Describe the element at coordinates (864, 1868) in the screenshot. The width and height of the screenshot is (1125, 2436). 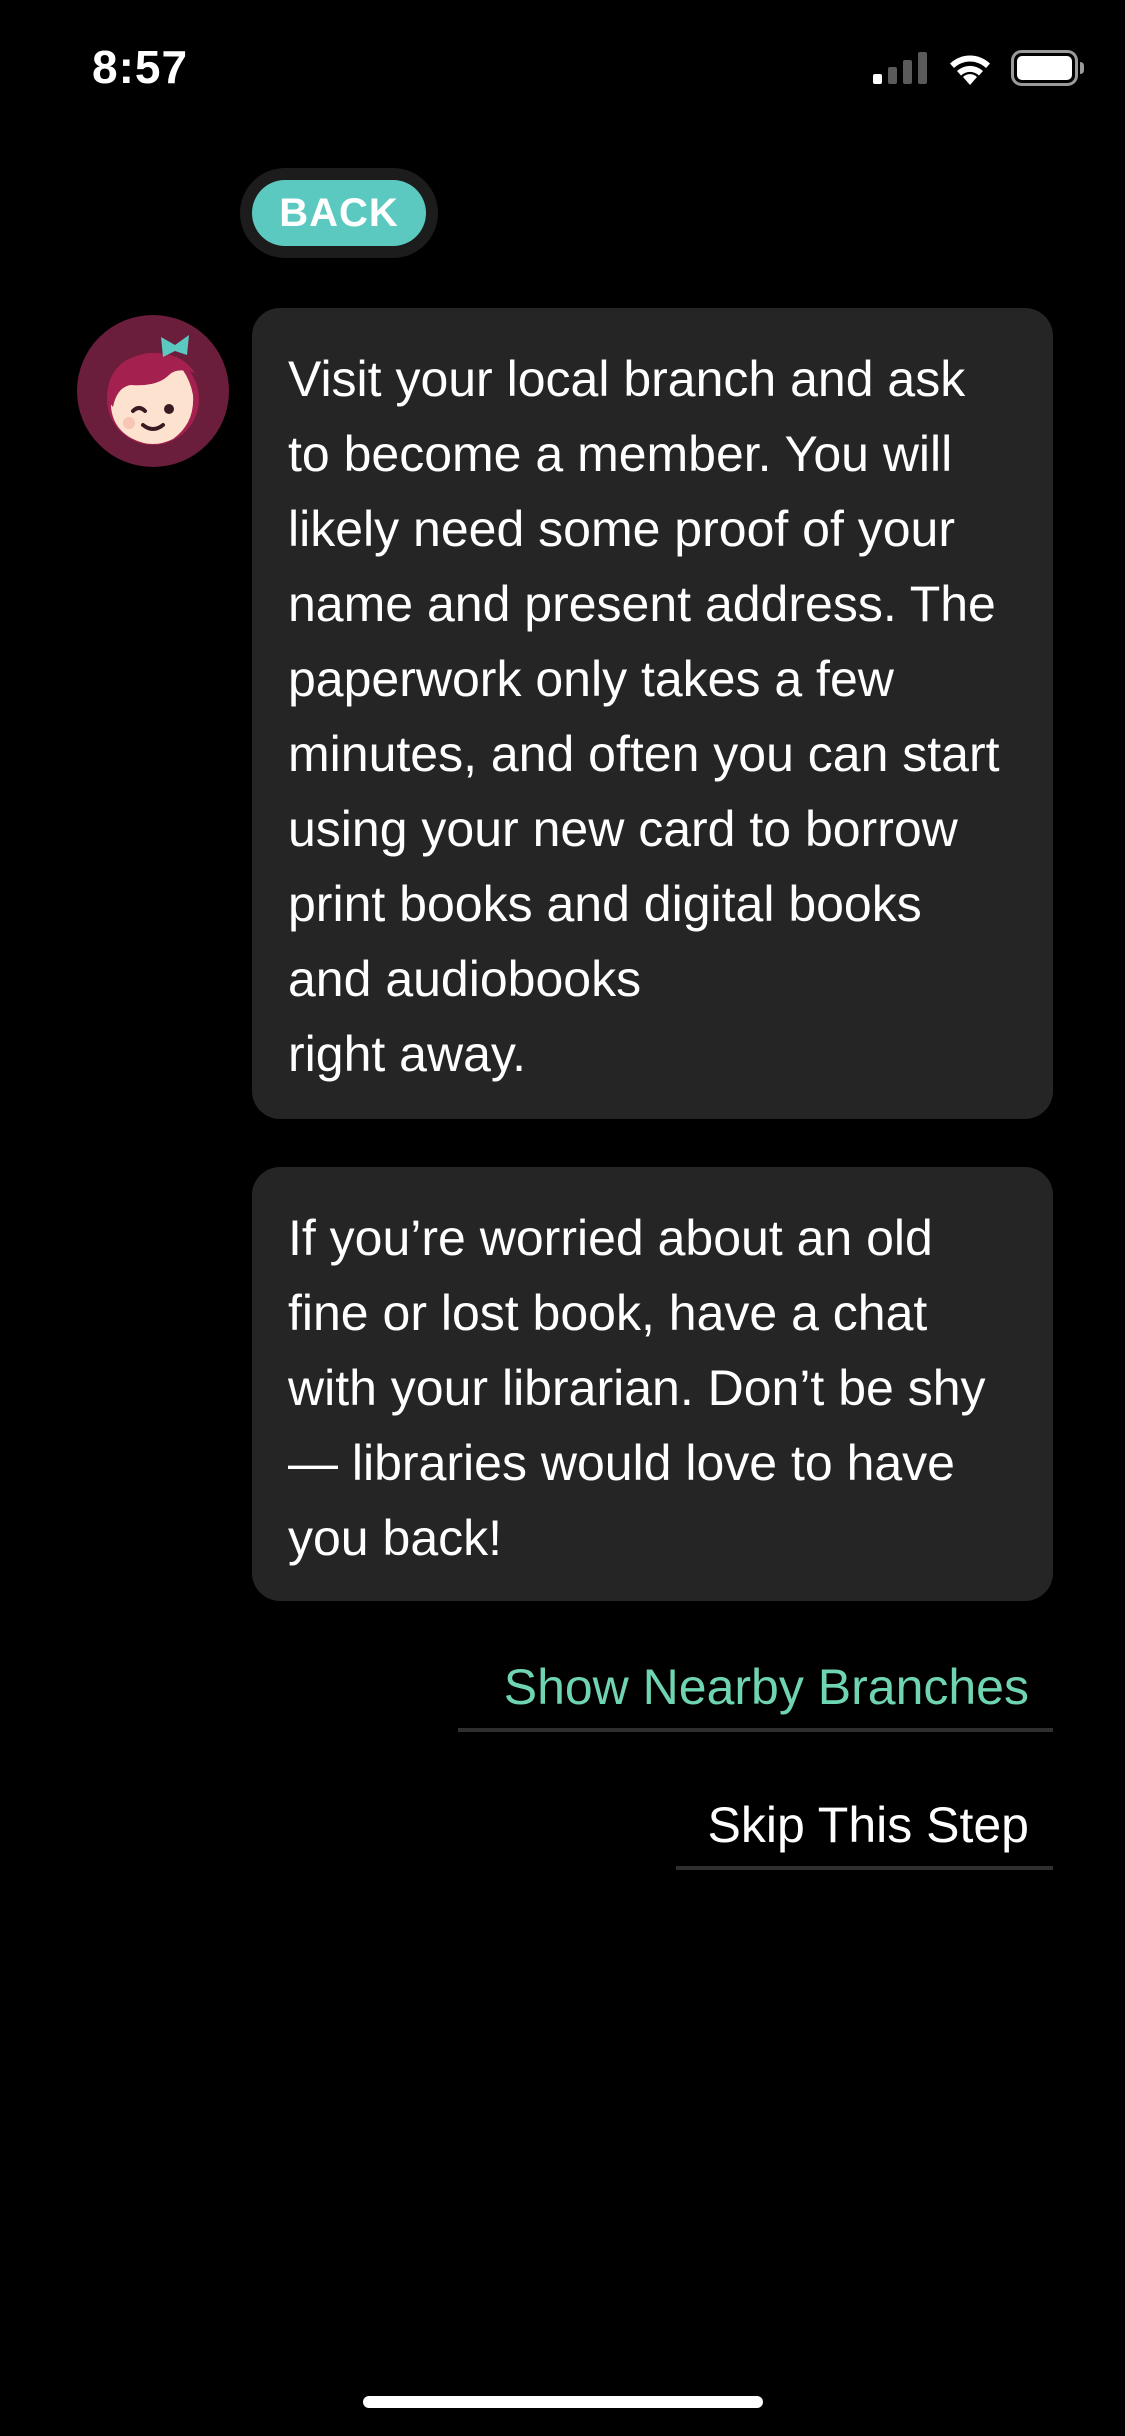
I see `skip-this-step-underline` at that location.